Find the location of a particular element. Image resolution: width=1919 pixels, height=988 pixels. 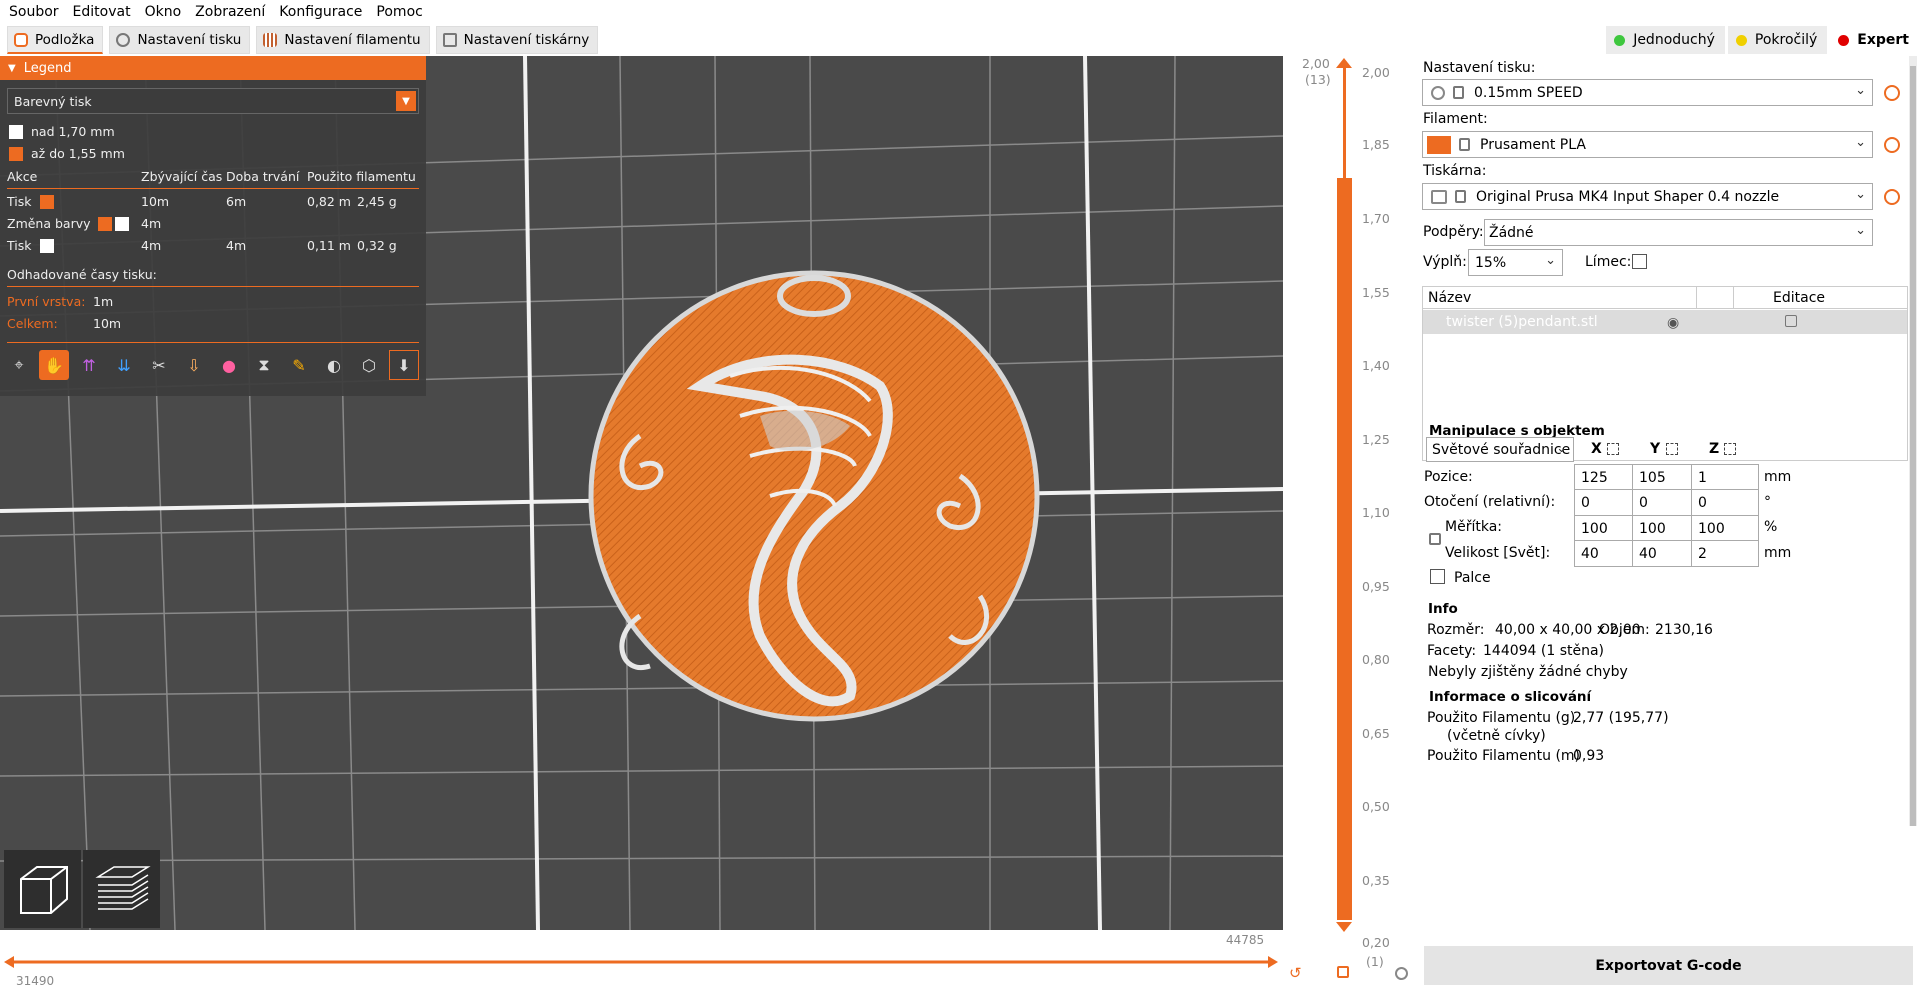

errors-status: Nebyly zjištěny žádné chyby is located at coordinates (1528, 672).